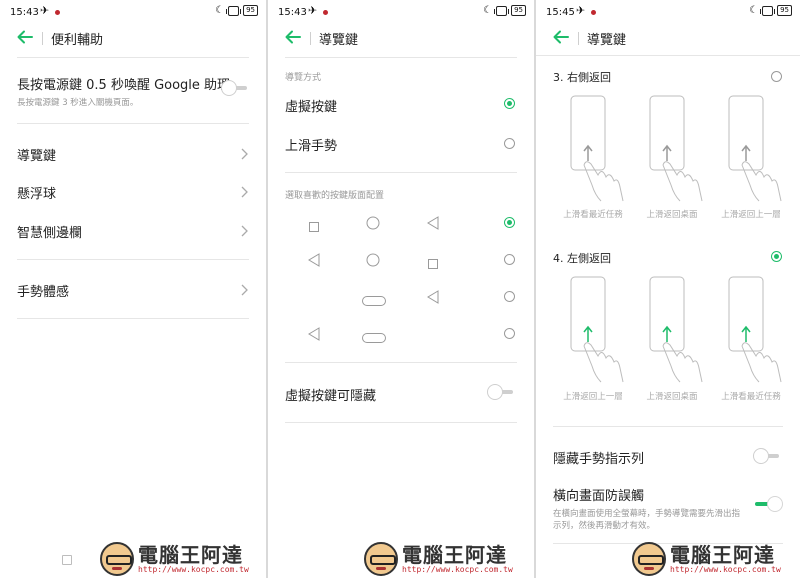 This screenshot has height=578, width=800. What do you see at coordinates (133, 154) in the screenshot?
I see `menu-item-navigation-keys: 導覽鍵` at bounding box center [133, 154].